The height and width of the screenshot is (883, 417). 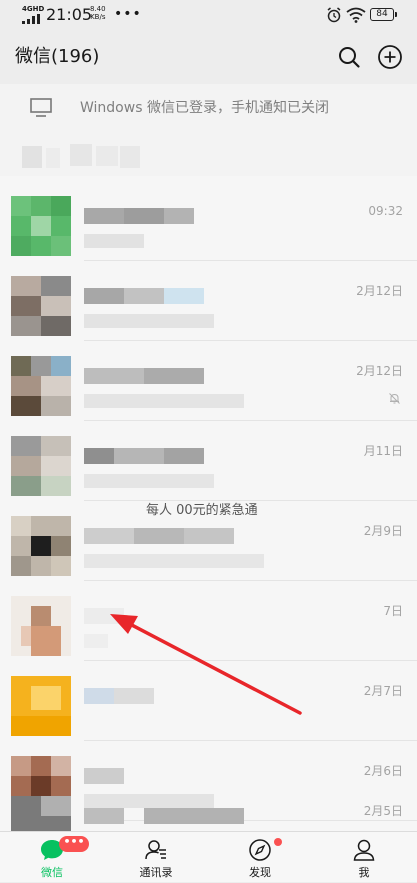 I want to click on status-bar: 4GHD 21:05 8.40 KB/s ••• 84, so click(x=208, y=15).